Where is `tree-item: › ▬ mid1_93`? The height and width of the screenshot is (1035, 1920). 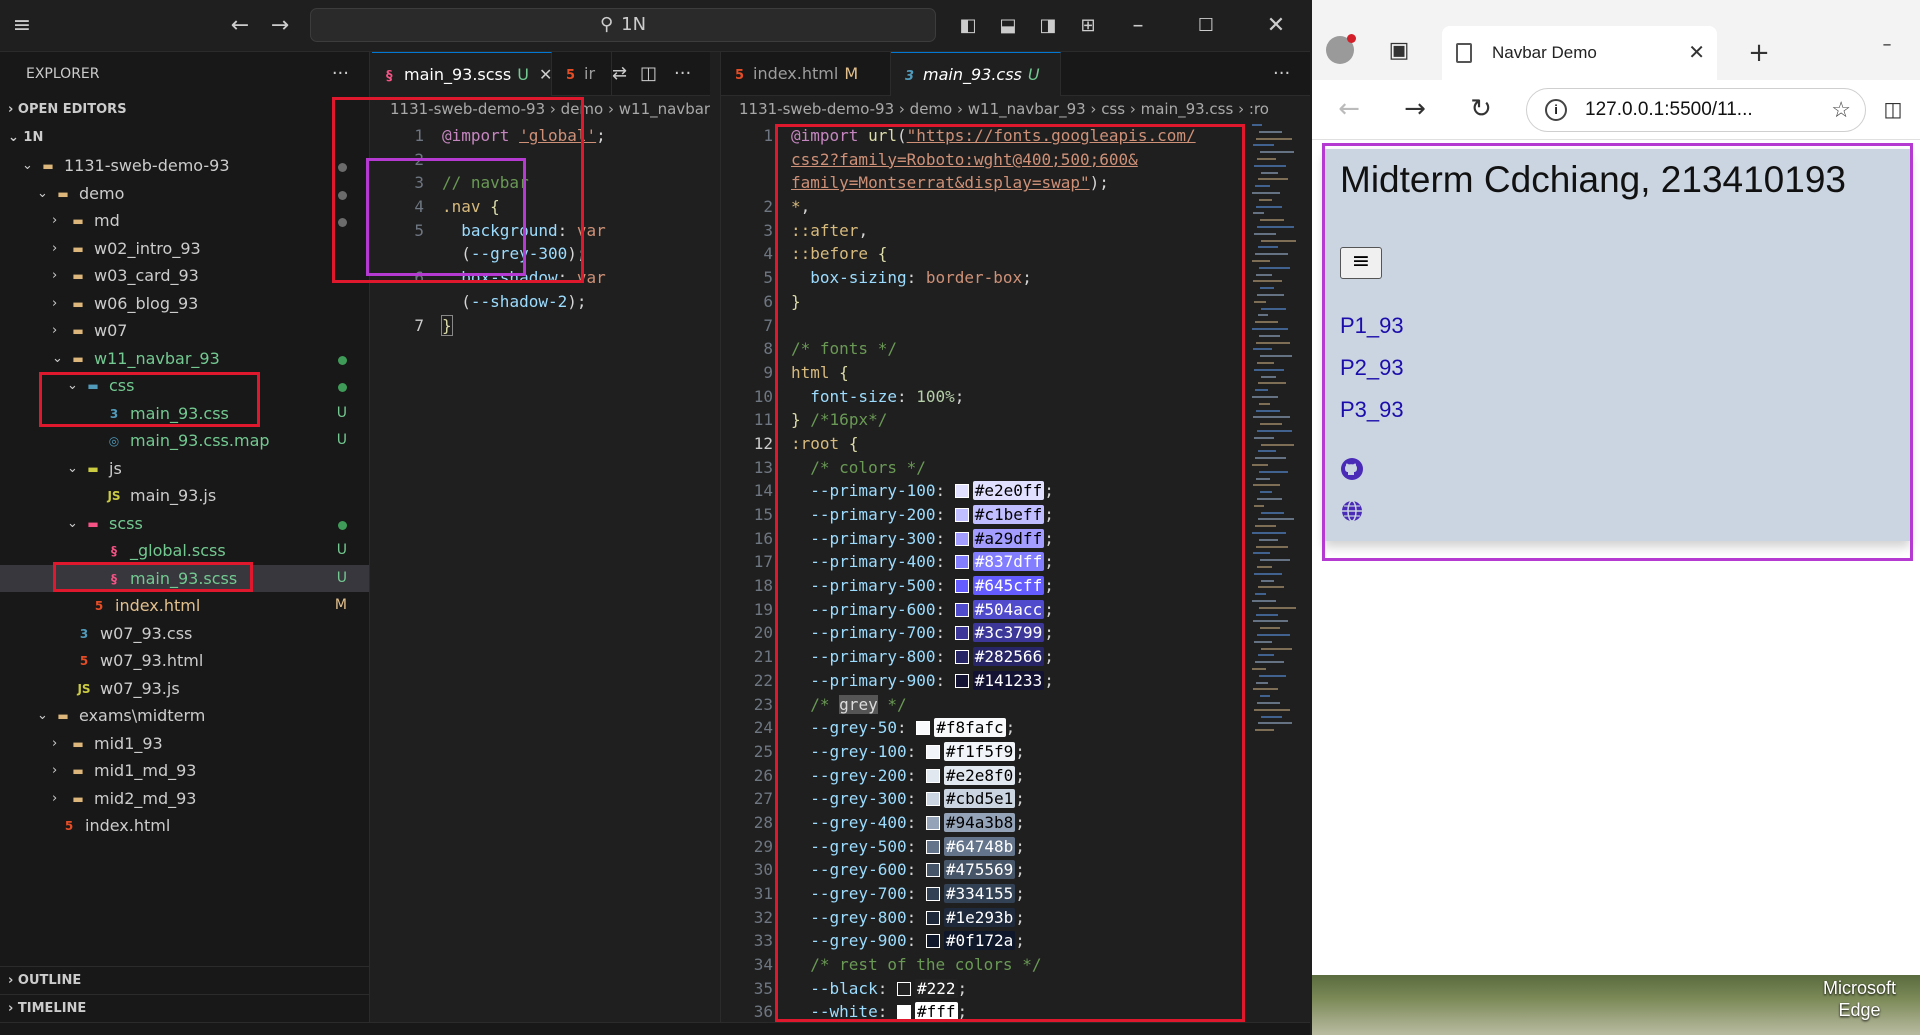
tree-item: › ▬ mid1_93 is located at coordinates (184, 744).